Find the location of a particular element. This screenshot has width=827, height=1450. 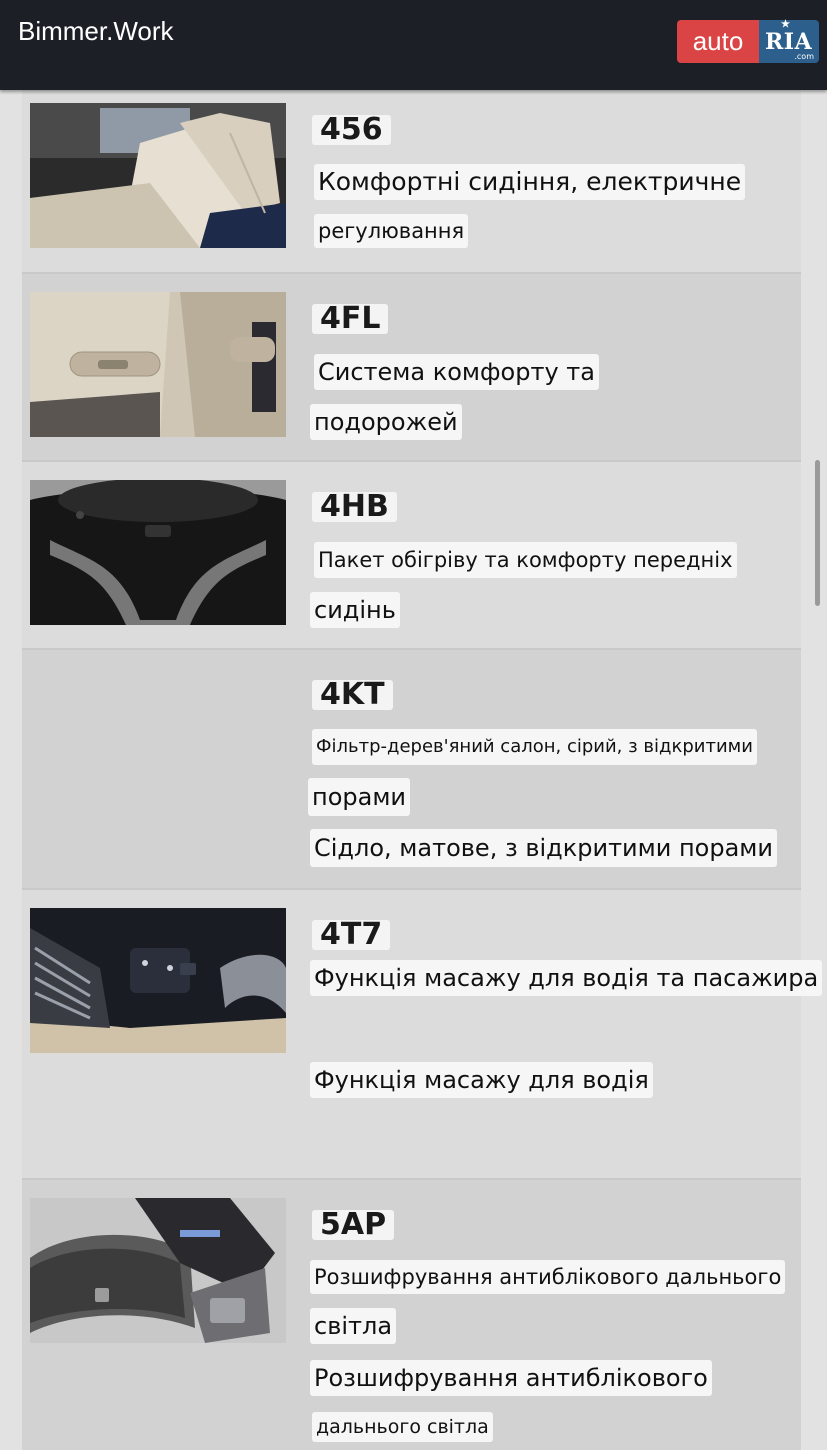

option-code: 5AP is located at coordinates (353, 1225).